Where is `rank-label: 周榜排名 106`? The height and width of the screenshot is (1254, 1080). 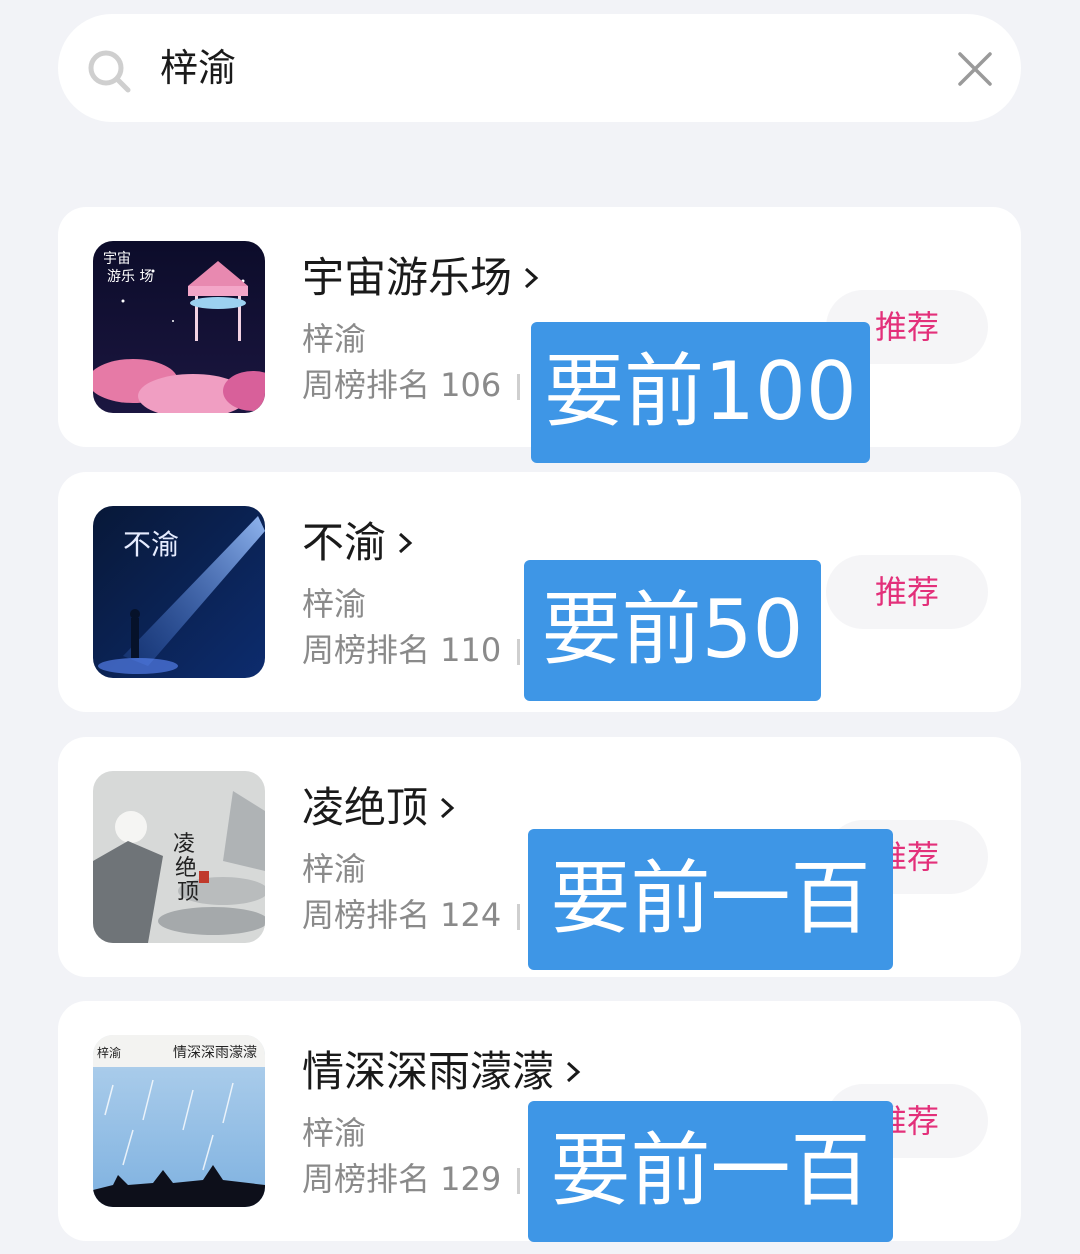
rank-label: 周榜排名 106 is located at coordinates (411, 385).